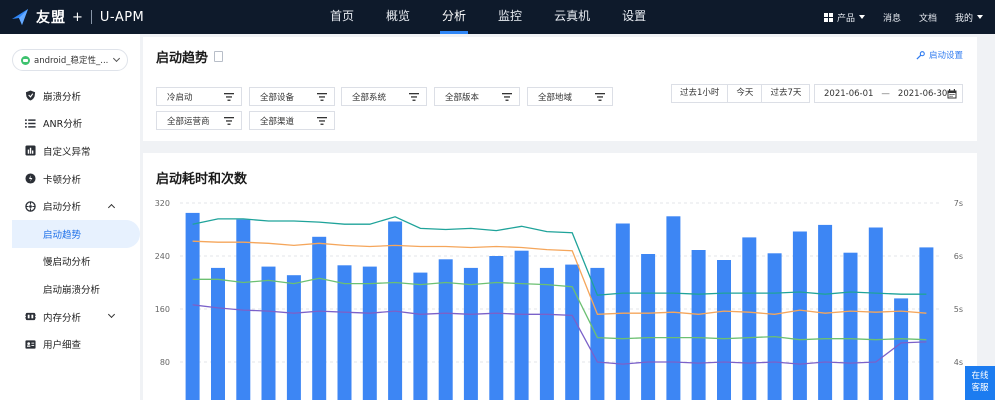 Image resolution: width=995 pixels, height=400 pixels. Describe the element at coordinates (398, 17) in the screenshot. I see `nav-overview: 概览` at that location.